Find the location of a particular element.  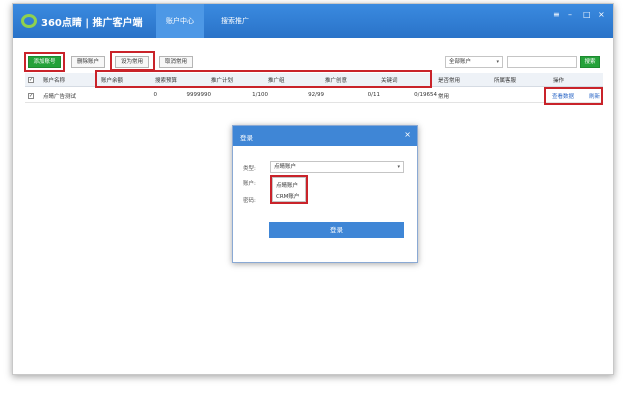

app-brand: 360点睛 | 推广客户端 is located at coordinates (92, 23).